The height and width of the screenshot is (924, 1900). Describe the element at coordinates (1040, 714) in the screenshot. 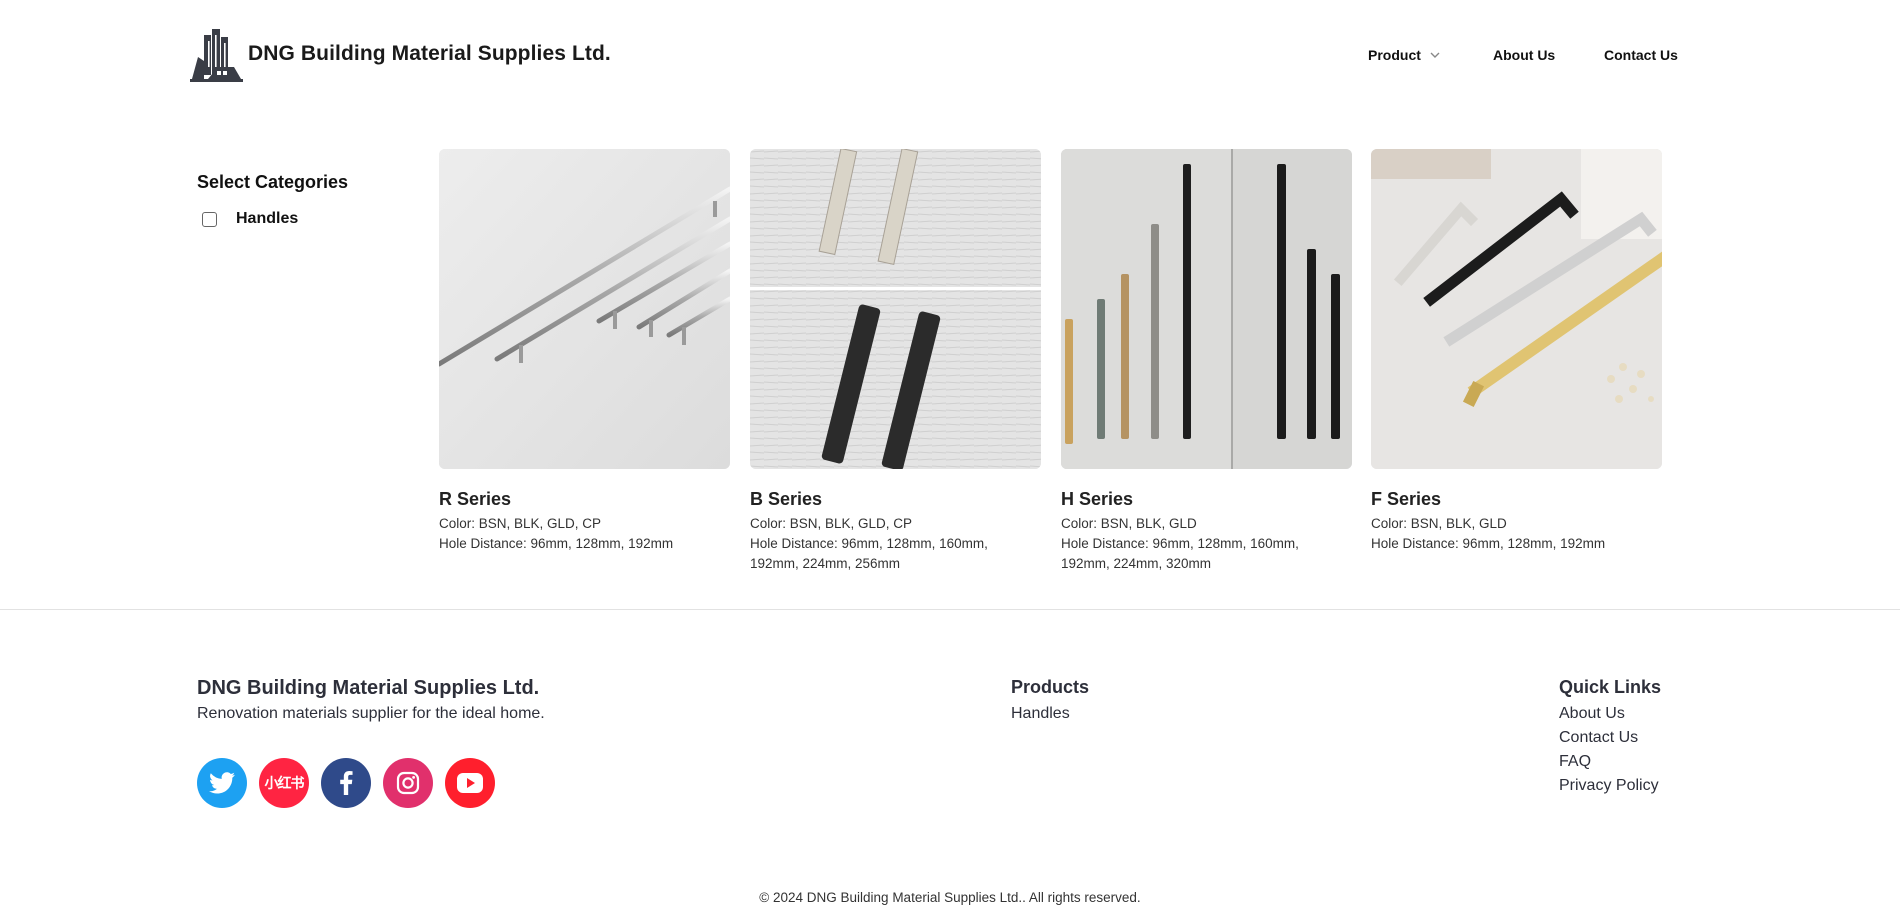

I see `footer-link-handles: Handles` at that location.